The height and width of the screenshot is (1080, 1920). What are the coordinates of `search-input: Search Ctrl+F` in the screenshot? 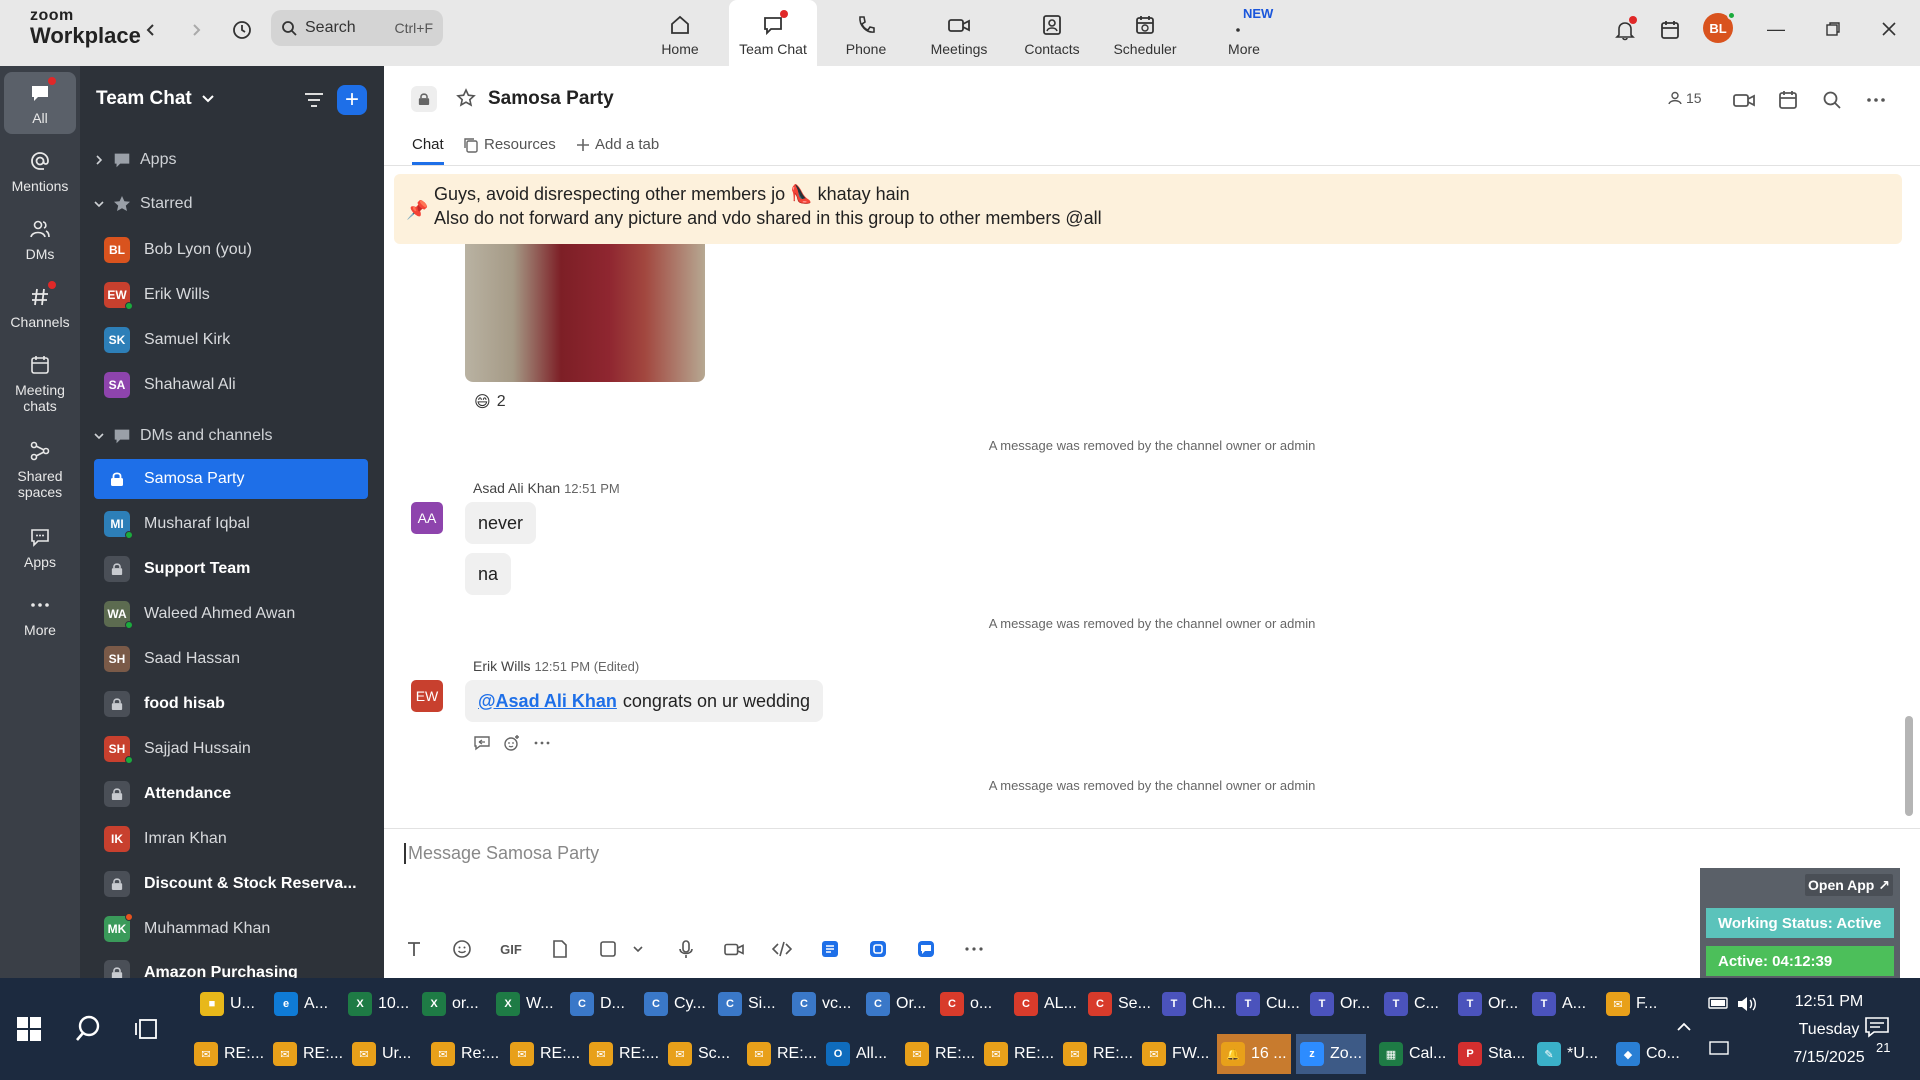 It's located at (357, 28).